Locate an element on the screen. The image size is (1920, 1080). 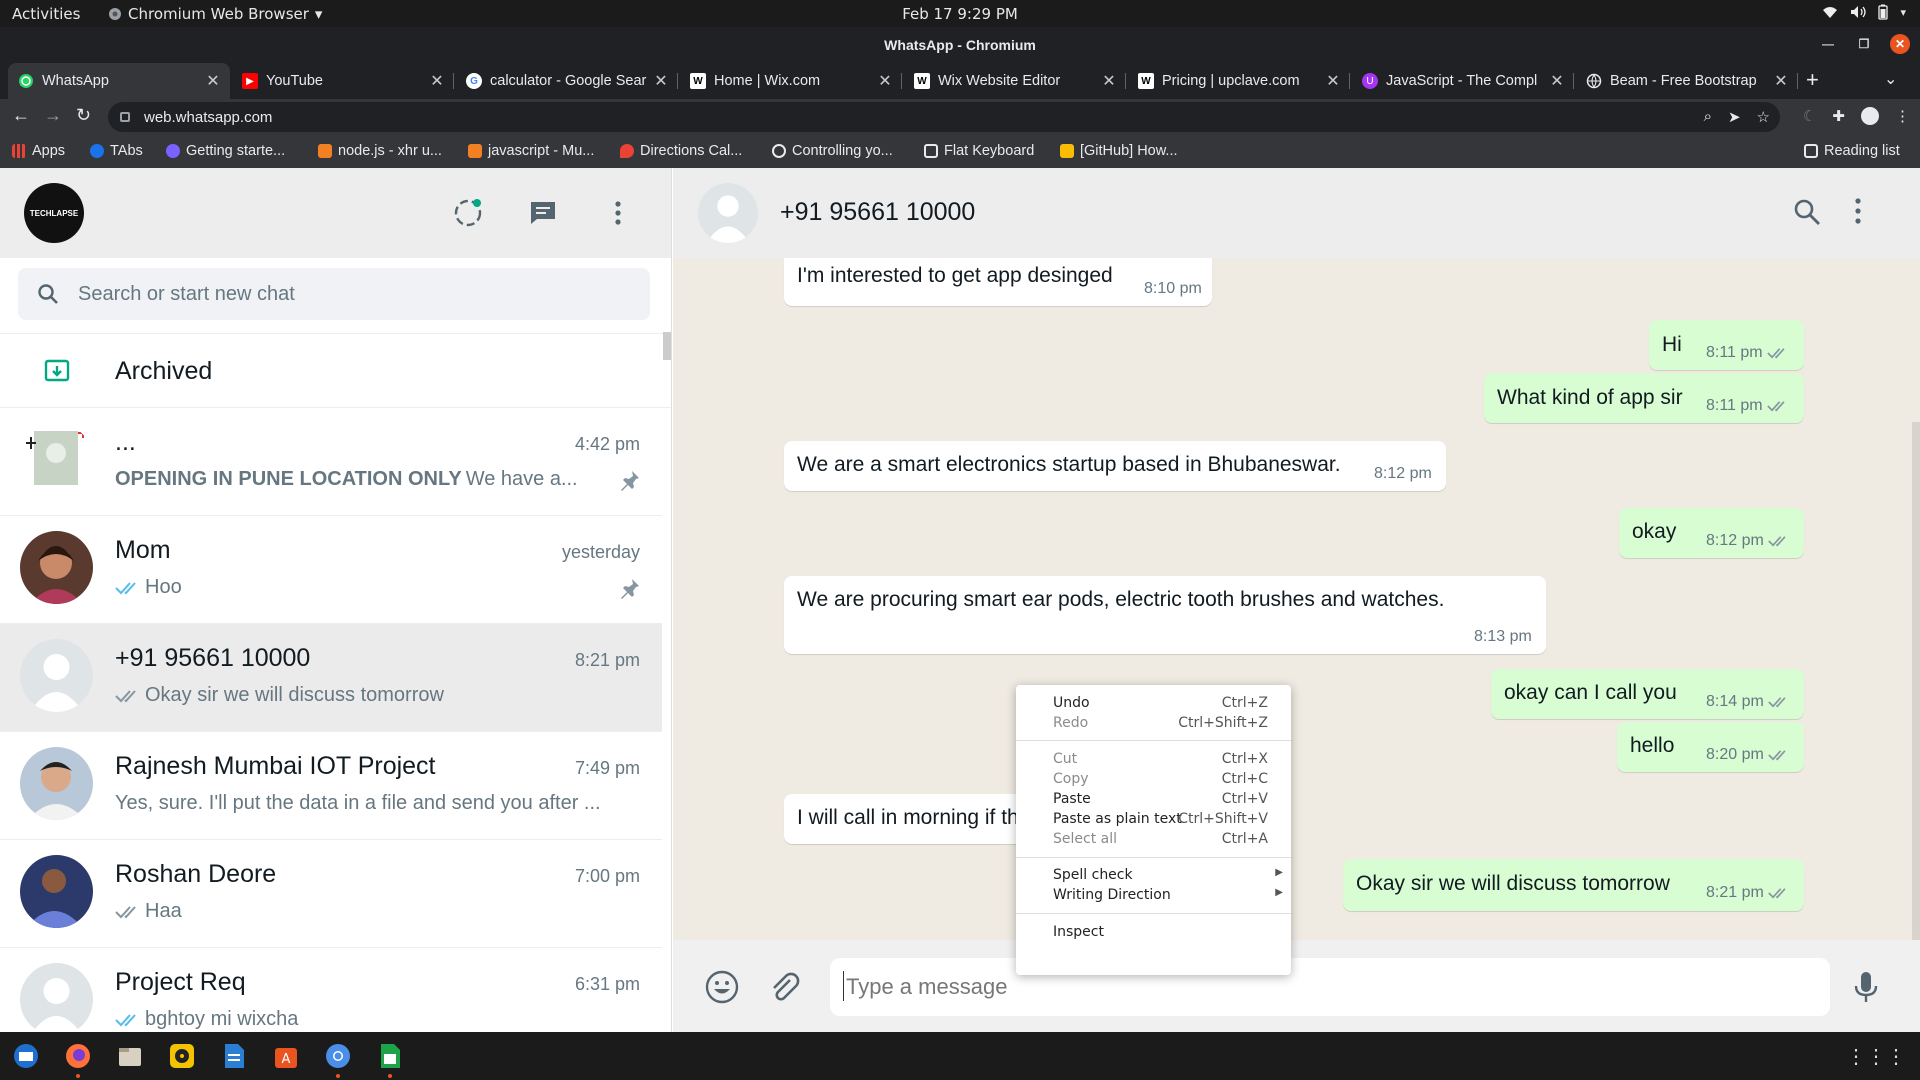
wifi-icon is located at coordinates (1830, 12).